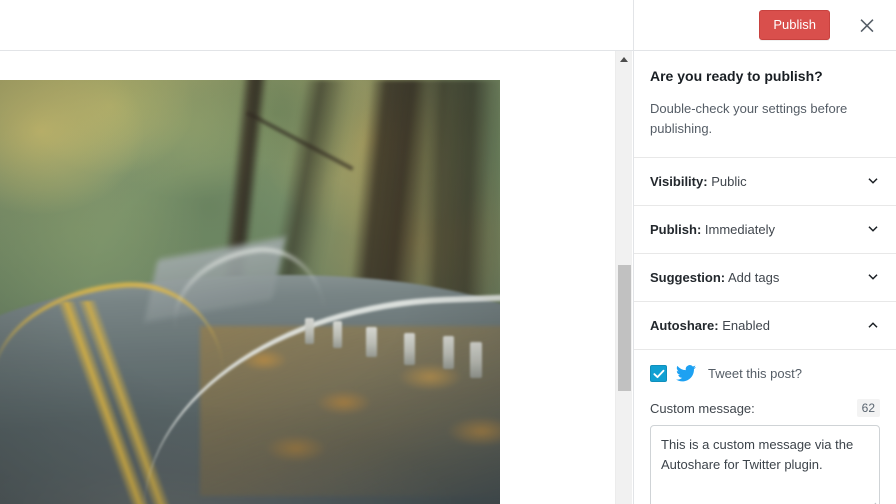 The image size is (896, 504). Describe the element at coordinates (765, 464) in the screenshot. I see `custom-message-input` at that location.